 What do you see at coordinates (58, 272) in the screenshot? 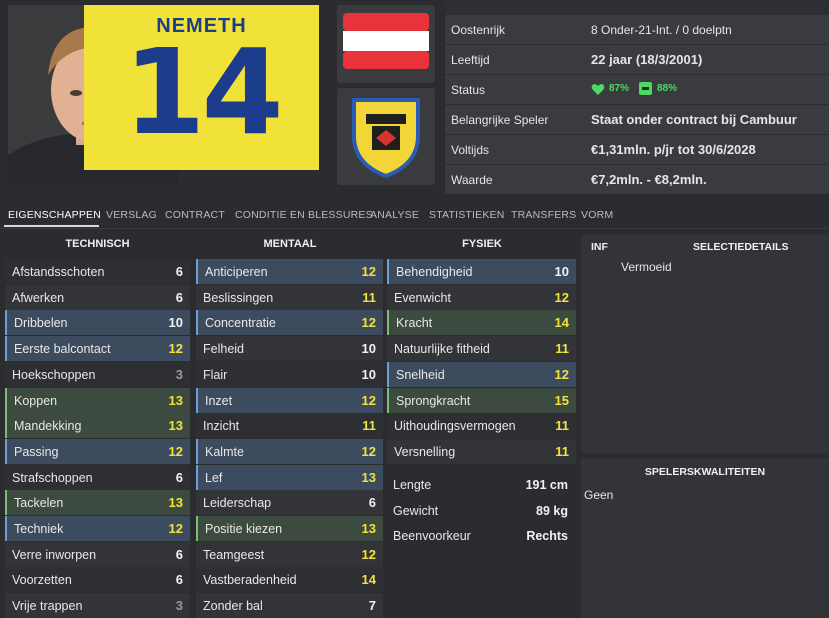
I see `attribute-label: Afstandsschoten` at bounding box center [58, 272].